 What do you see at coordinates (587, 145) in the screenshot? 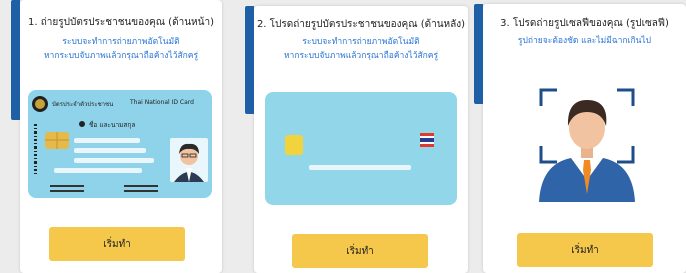
I see `selfie-illustration` at bounding box center [587, 145].